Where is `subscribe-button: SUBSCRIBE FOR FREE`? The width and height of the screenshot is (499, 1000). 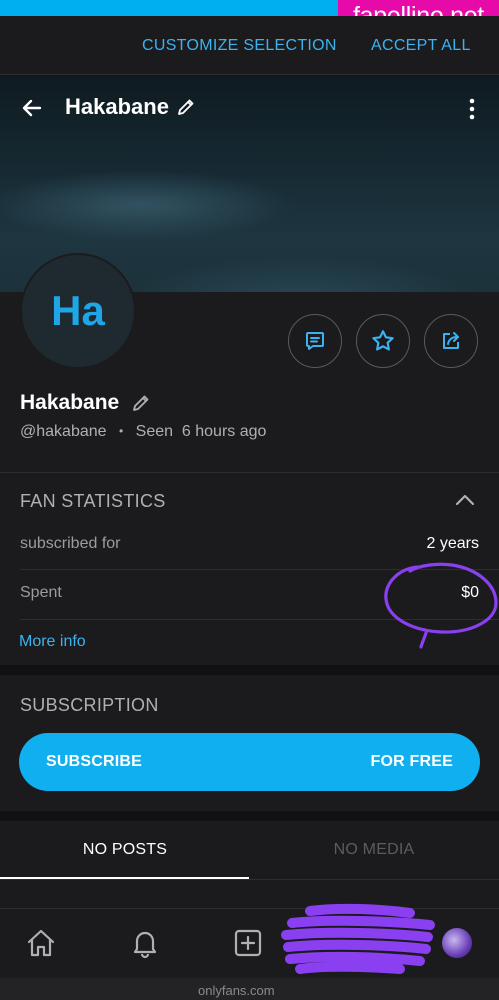
subscribe-button: SUBSCRIBE FOR FREE is located at coordinates (249, 762).